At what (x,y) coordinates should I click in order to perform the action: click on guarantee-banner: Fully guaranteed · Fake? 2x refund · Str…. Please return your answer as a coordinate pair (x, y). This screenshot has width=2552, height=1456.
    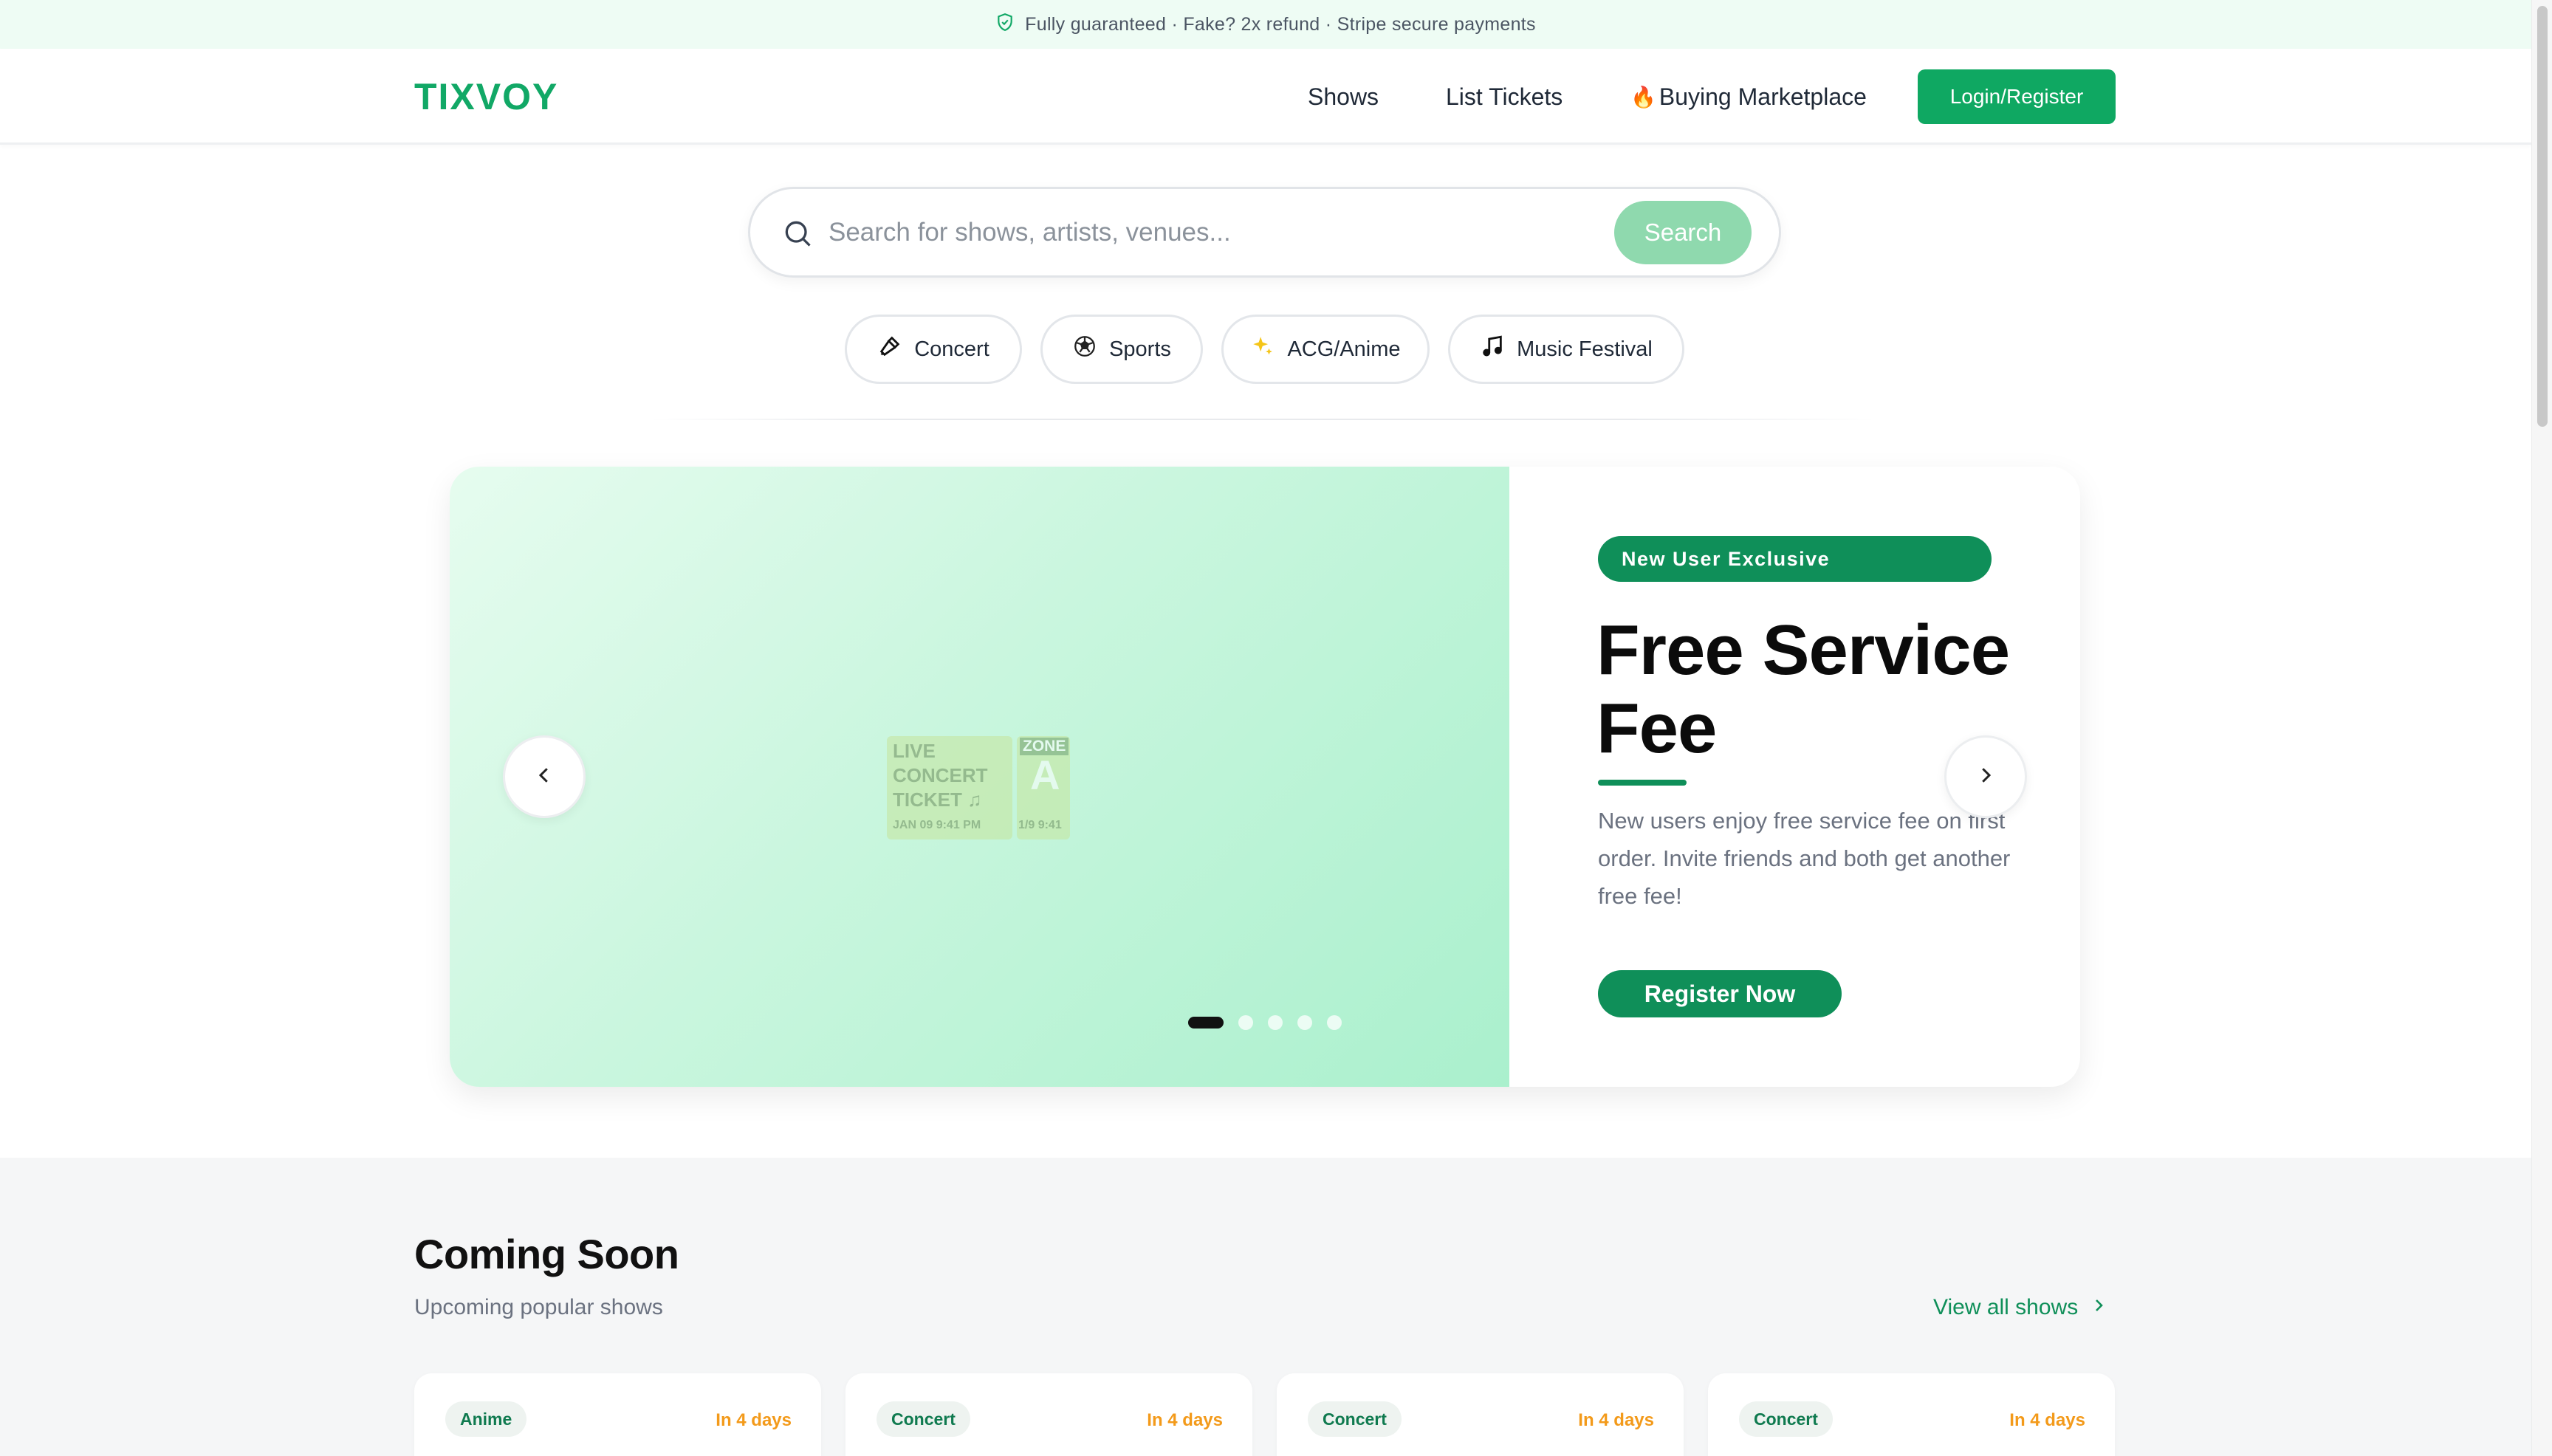
    Looking at the image, I should click on (1265, 24).